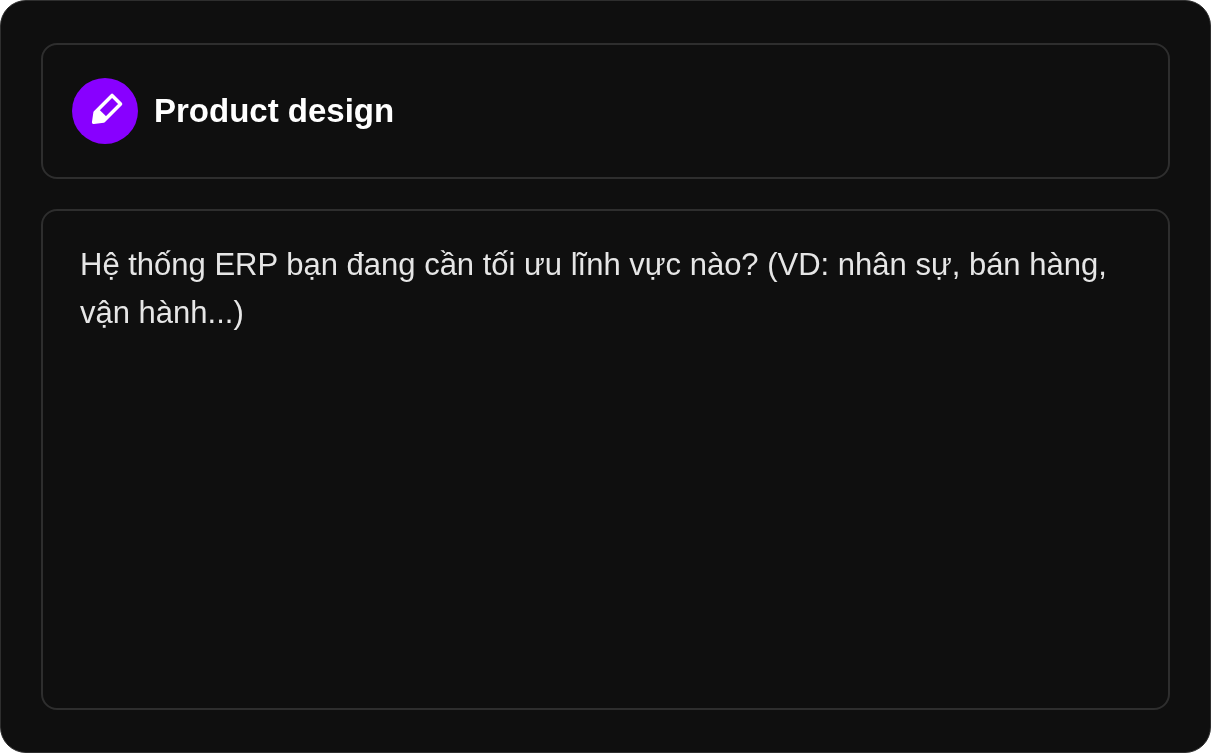 Image resolution: width=1211 pixels, height=753 pixels. I want to click on card-title: Product design, so click(274, 111).